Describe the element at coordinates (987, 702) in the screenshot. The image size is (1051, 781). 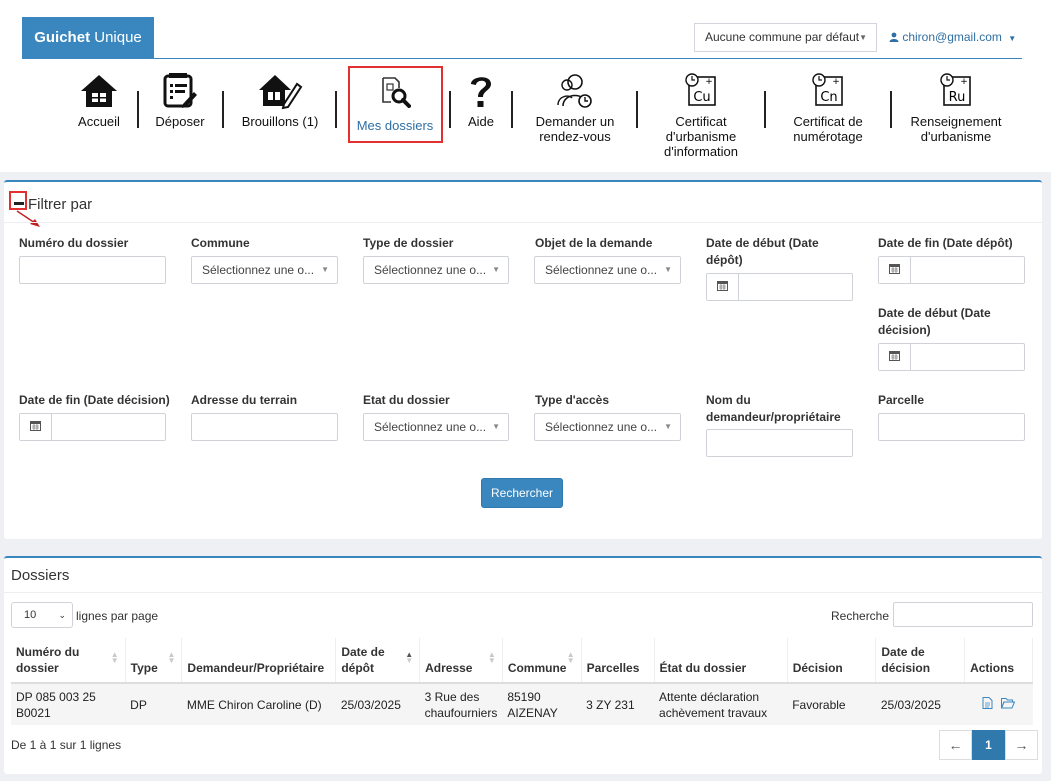
I see `document-icon` at that location.